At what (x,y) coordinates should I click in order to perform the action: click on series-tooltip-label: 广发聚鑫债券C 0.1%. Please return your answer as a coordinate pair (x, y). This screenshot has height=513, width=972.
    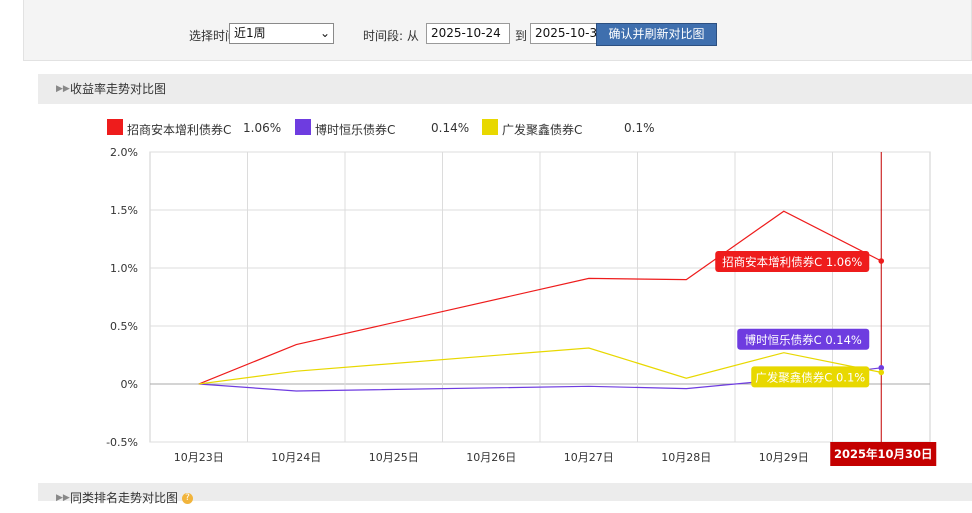
    Looking at the image, I should click on (810, 377).